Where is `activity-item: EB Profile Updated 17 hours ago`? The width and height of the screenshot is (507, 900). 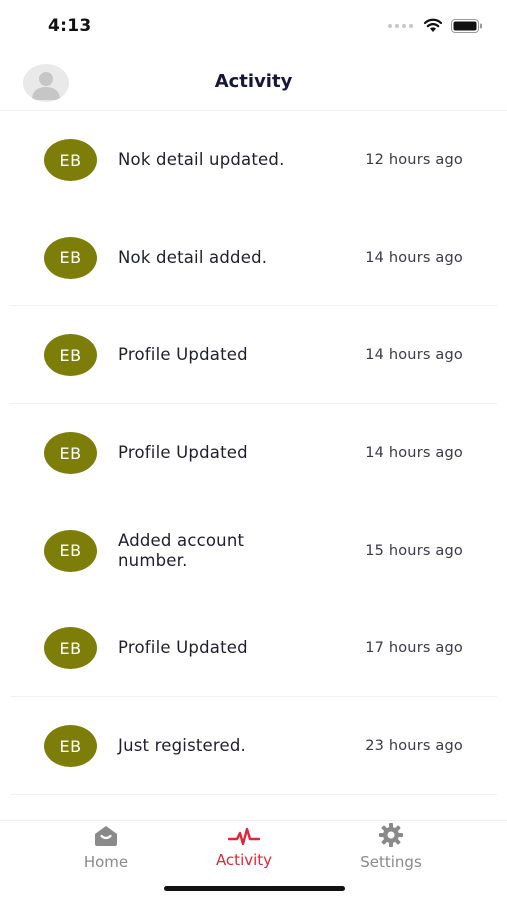
activity-item: EB Profile Updated 17 hours ago is located at coordinates (253, 648).